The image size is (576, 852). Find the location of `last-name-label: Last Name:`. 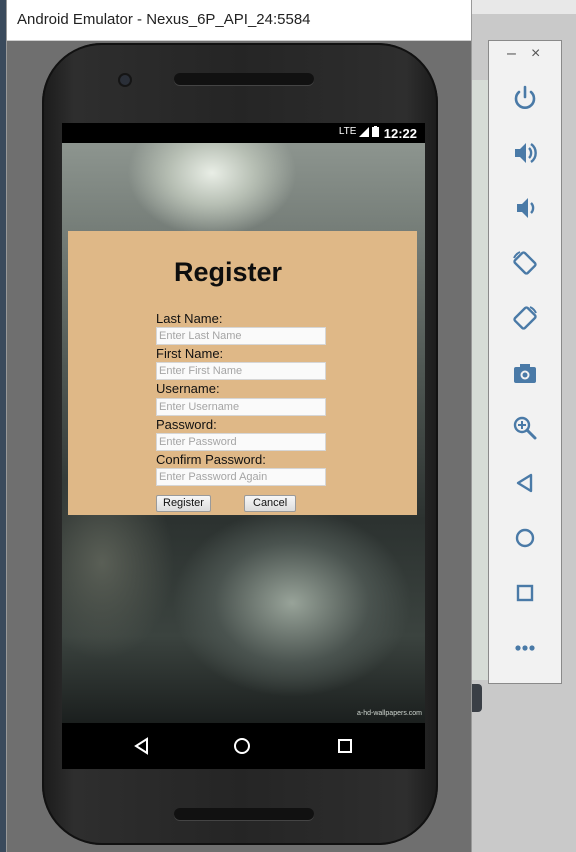

last-name-label: Last Name: is located at coordinates (189, 318).